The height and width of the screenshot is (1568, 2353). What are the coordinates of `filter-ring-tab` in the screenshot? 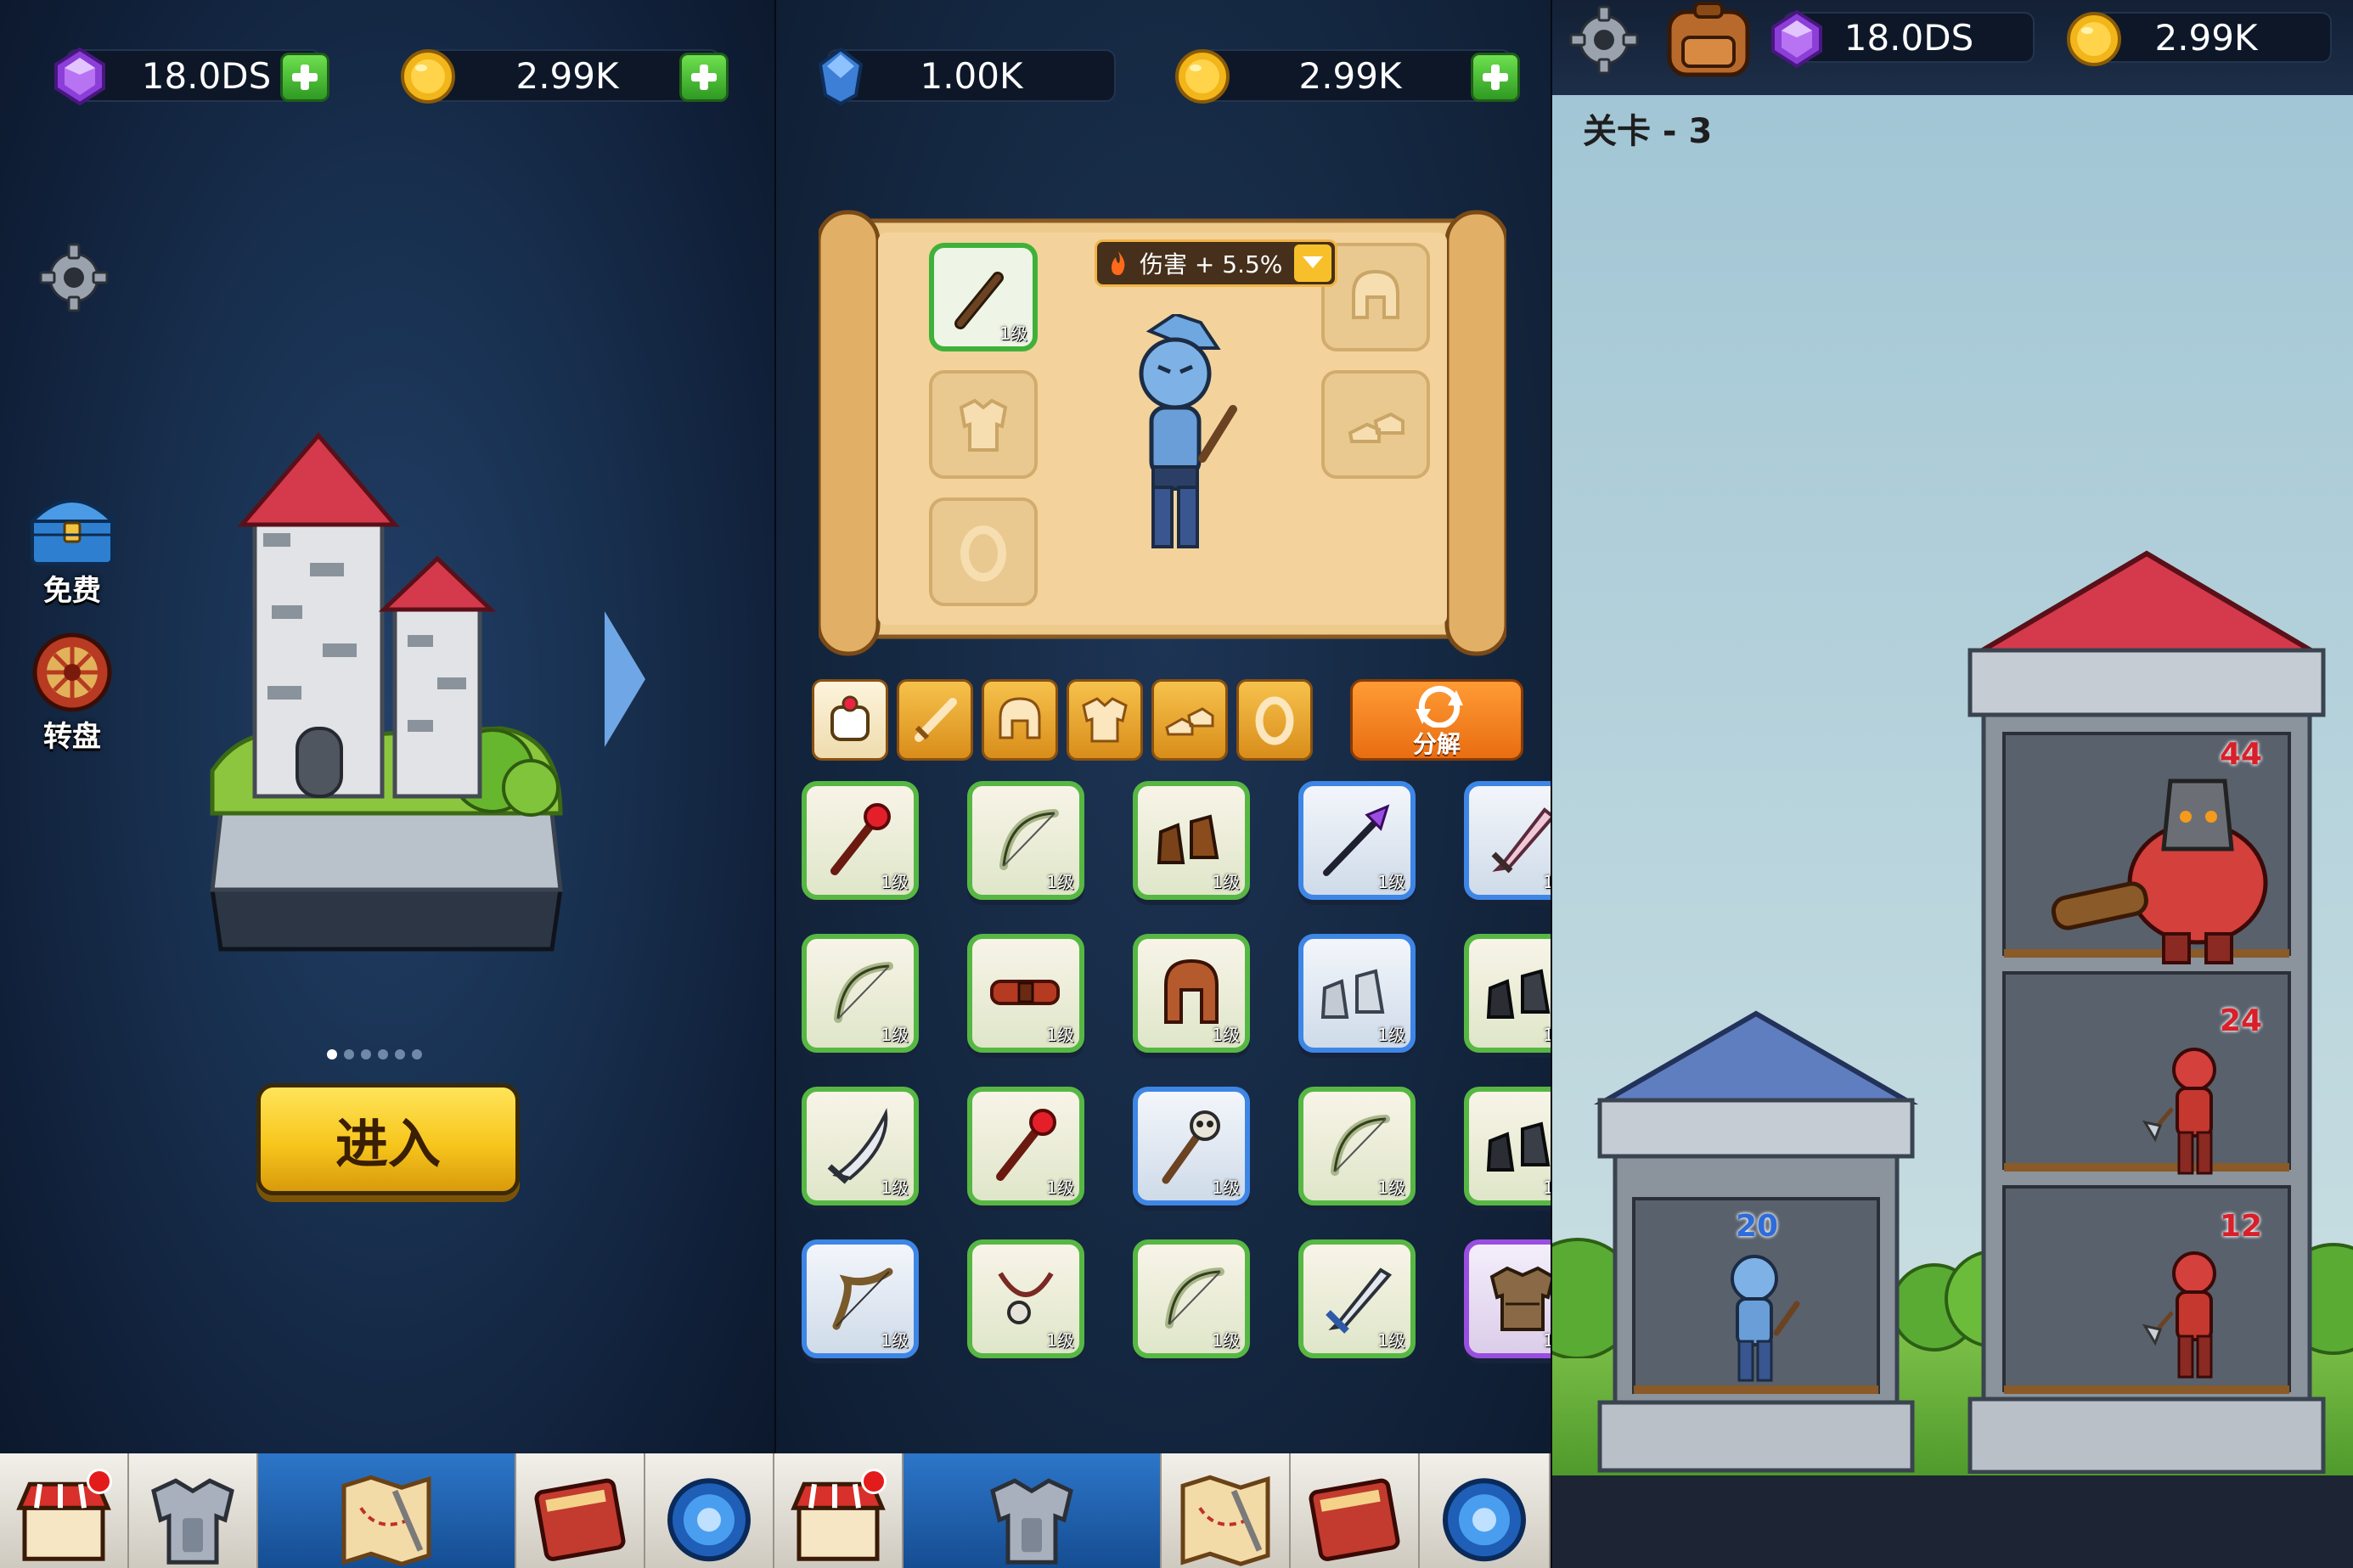 It's located at (1274, 720).